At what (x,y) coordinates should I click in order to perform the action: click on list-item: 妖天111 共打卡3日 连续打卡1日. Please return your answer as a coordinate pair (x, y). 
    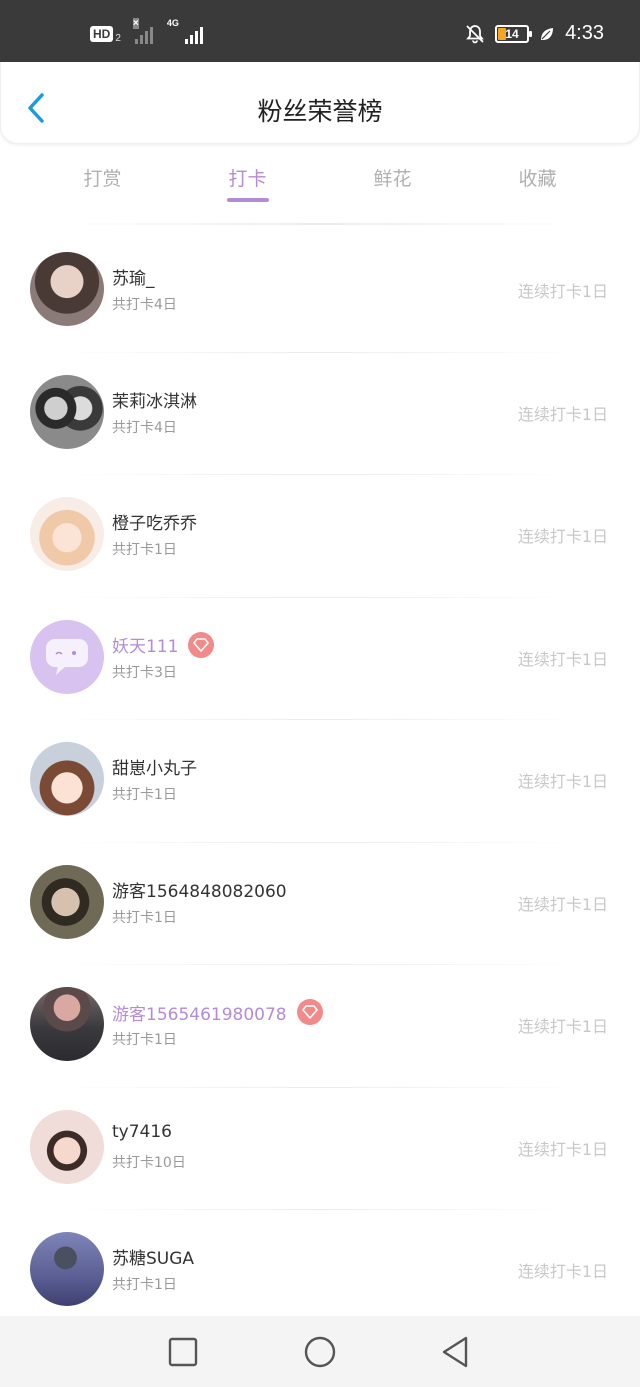
    Looking at the image, I should click on (320, 659).